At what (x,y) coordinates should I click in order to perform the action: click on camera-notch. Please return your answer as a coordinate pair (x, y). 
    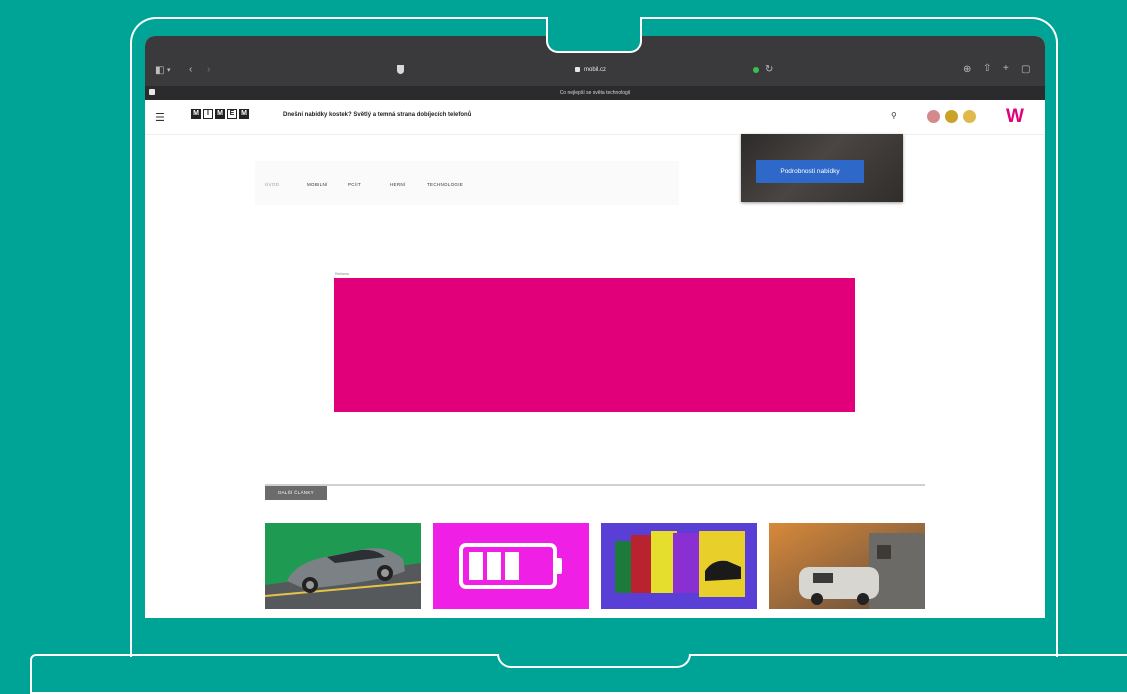
    Looking at the image, I should click on (594, 35).